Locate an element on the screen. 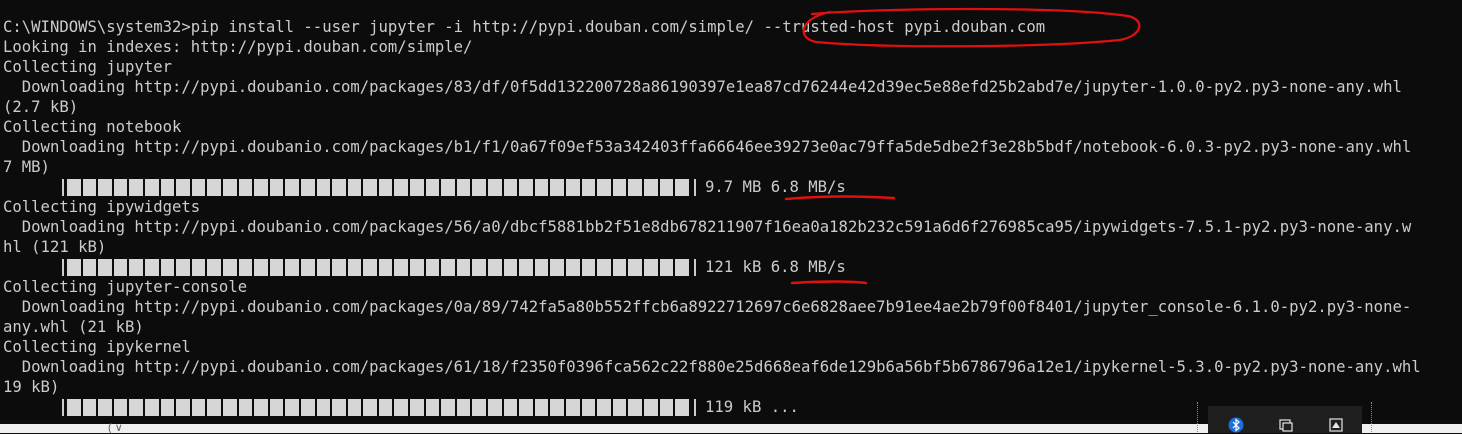 Image resolution: width=1462 pixels, height=434 pixels. progress-bar is located at coordinates (379, 187).